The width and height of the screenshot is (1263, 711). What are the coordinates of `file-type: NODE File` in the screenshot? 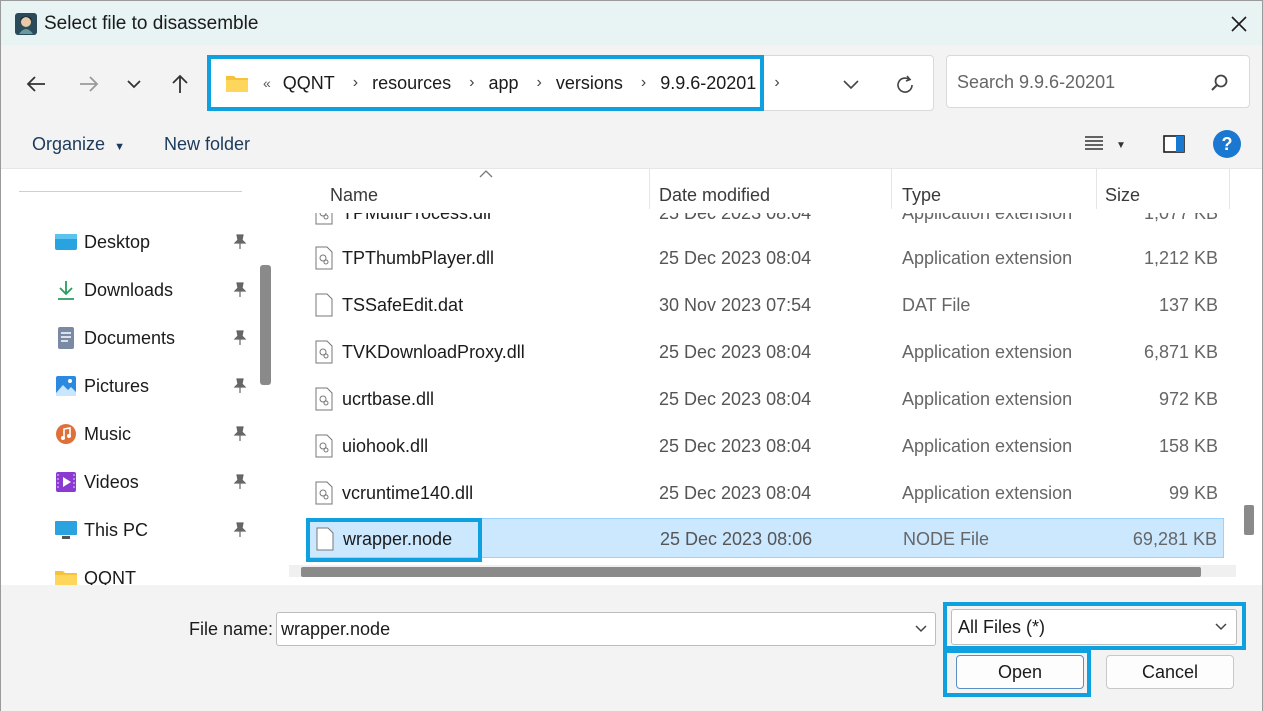 It's located at (946, 538).